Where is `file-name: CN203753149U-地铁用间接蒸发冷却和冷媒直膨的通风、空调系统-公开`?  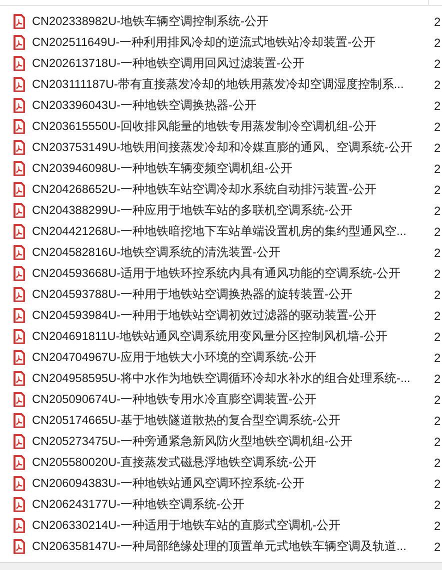
file-name: CN203753149U-地铁用间接蒸发冷却和冷媒直膨的通风、空调系统-公开 is located at coordinates (229, 148).